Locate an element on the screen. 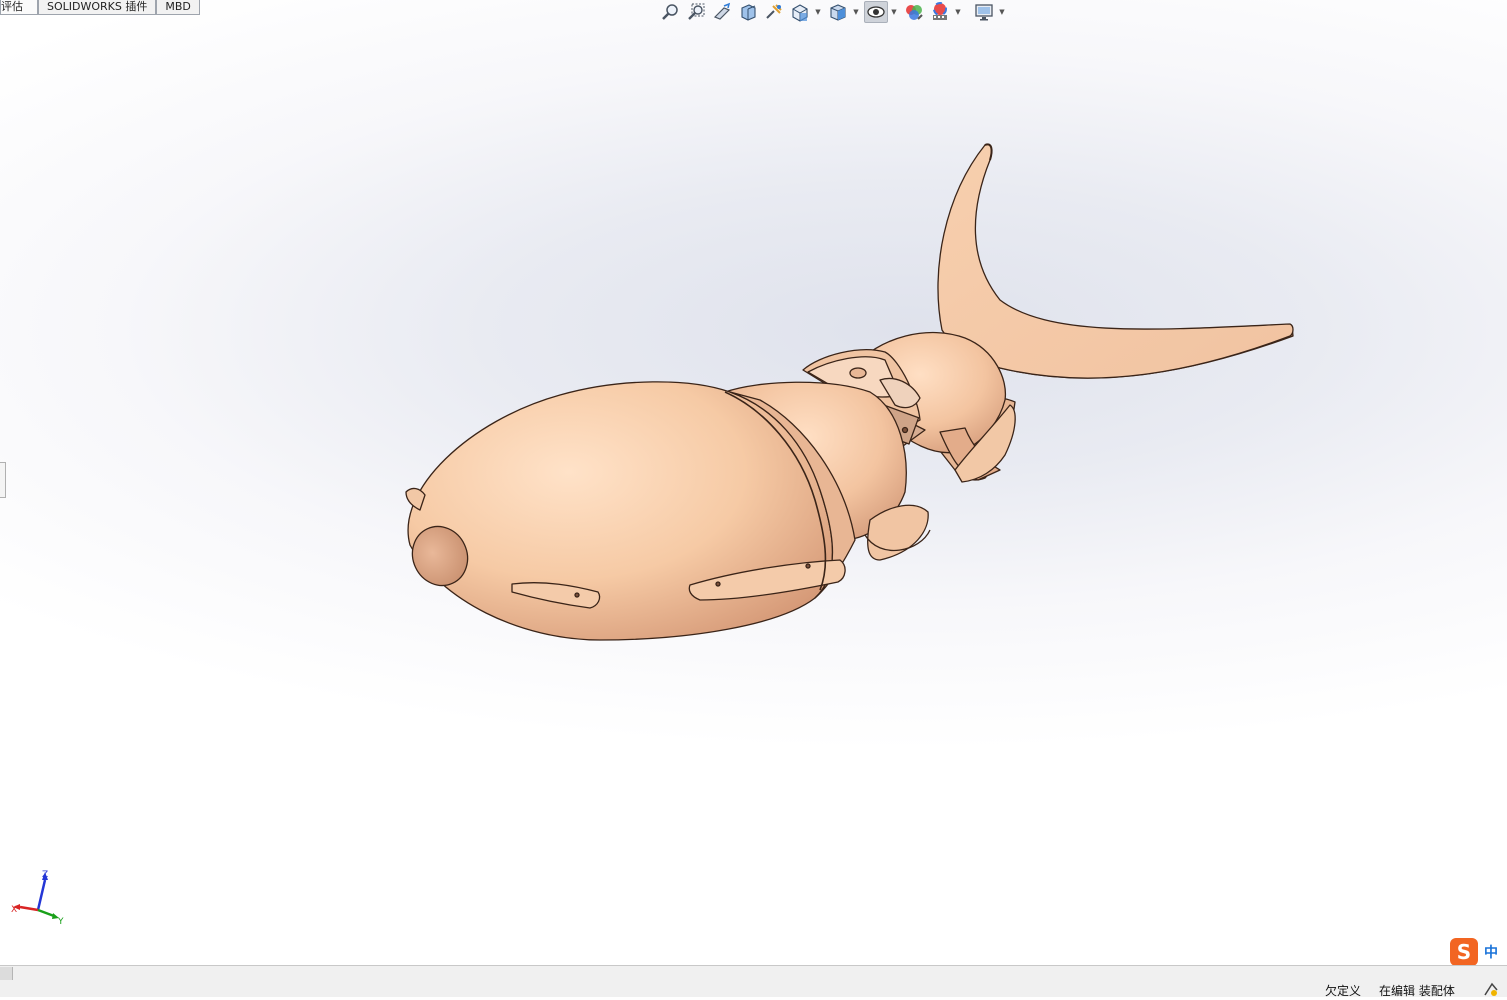 The width and height of the screenshot is (1507, 1000). triad-x-label: X is located at coordinates (14, 910).